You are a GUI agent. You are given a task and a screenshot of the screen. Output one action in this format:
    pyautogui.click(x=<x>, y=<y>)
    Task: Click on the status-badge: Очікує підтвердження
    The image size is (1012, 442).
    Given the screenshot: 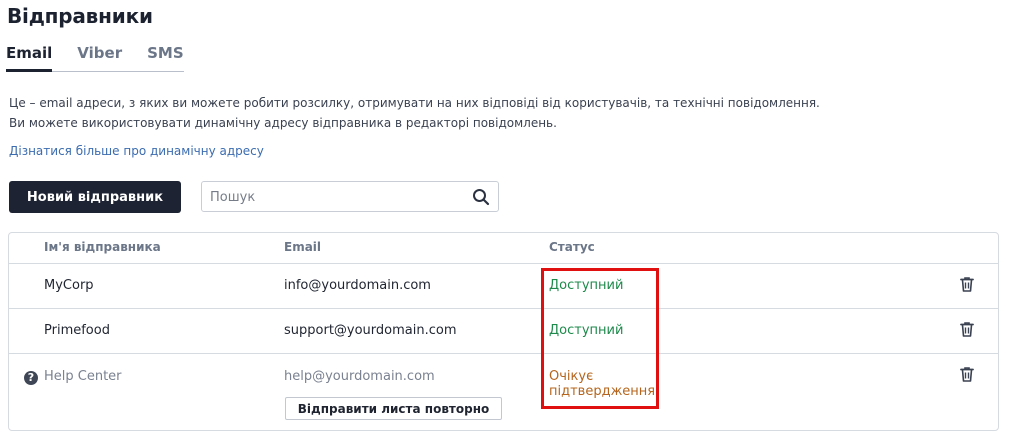 What is the action you would take?
    pyautogui.click(x=602, y=384)
    